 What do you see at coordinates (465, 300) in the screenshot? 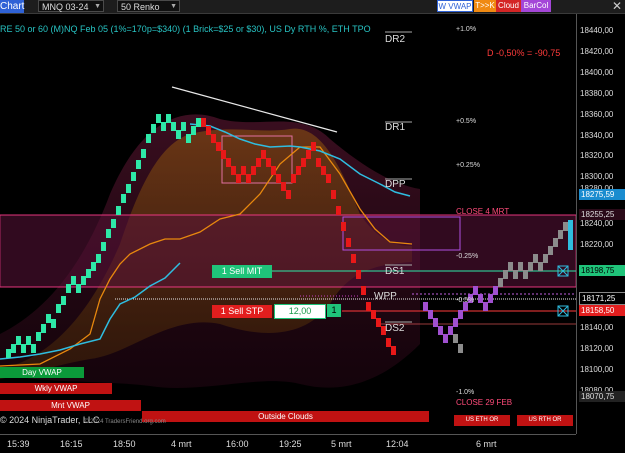
I see `pct-label-minus-05: -0.5%` at bounding box center [465, 300].